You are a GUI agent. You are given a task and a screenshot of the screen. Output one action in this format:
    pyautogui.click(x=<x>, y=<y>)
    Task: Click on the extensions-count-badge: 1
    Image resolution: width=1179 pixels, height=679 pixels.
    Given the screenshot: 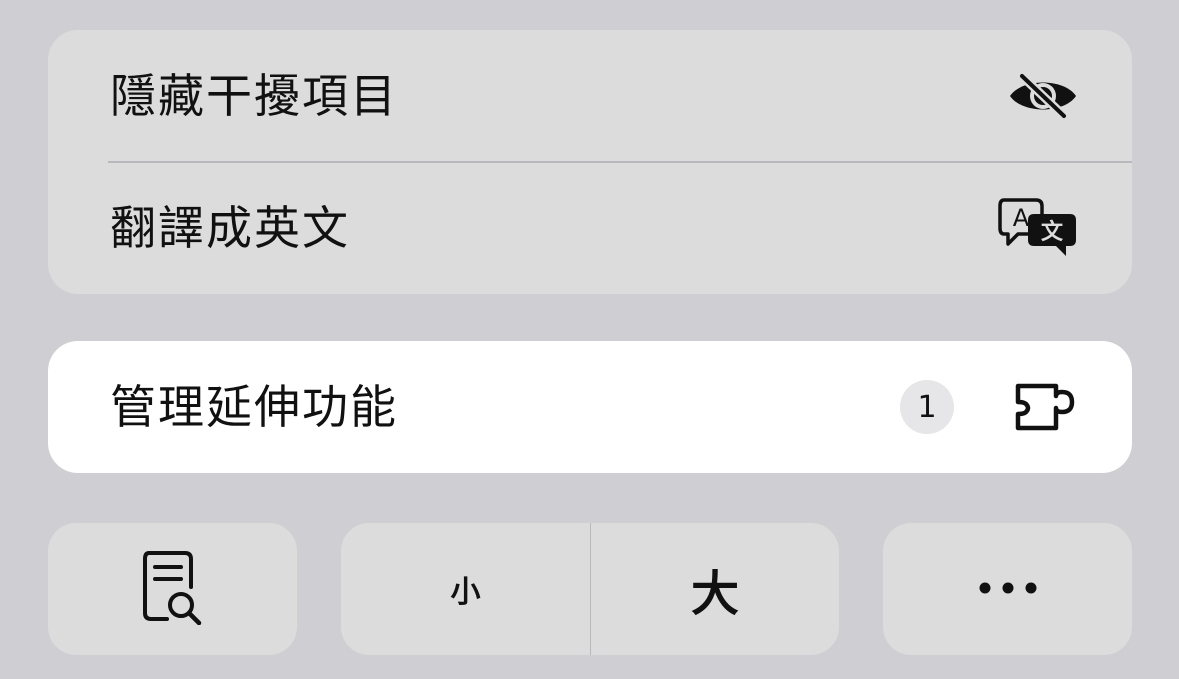 What is the action you would take?
    pyautogui.click(x=927, y=407)
    